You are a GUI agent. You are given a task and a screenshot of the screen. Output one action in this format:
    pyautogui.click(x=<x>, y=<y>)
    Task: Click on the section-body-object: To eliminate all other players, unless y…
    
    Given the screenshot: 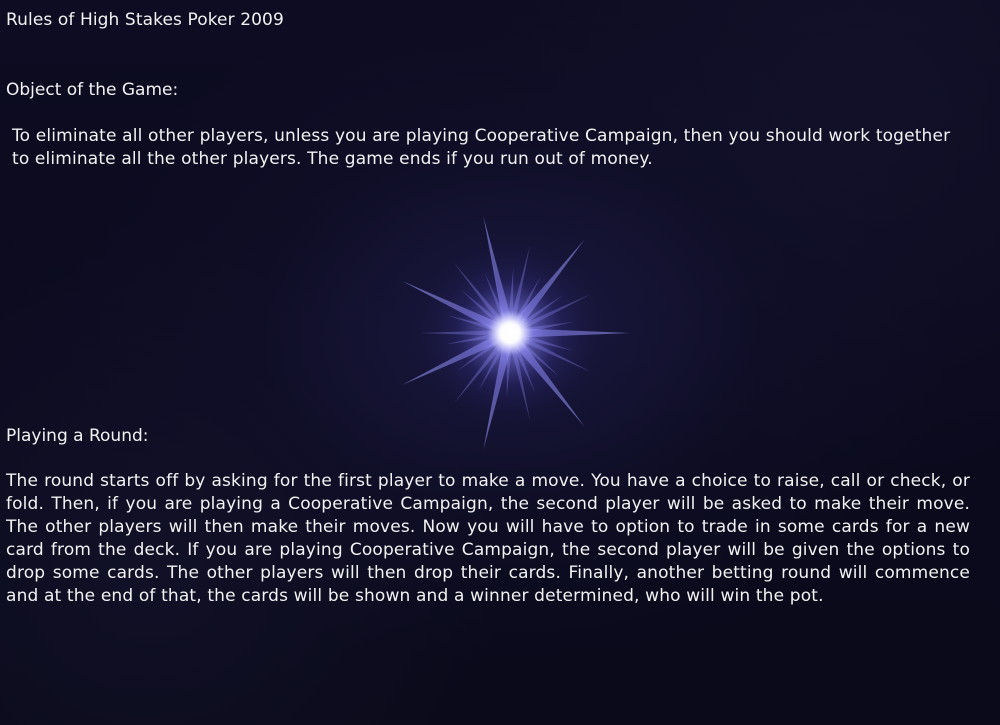 What is the action you would take?
    pyautogui.click(x=481, y=147)
    